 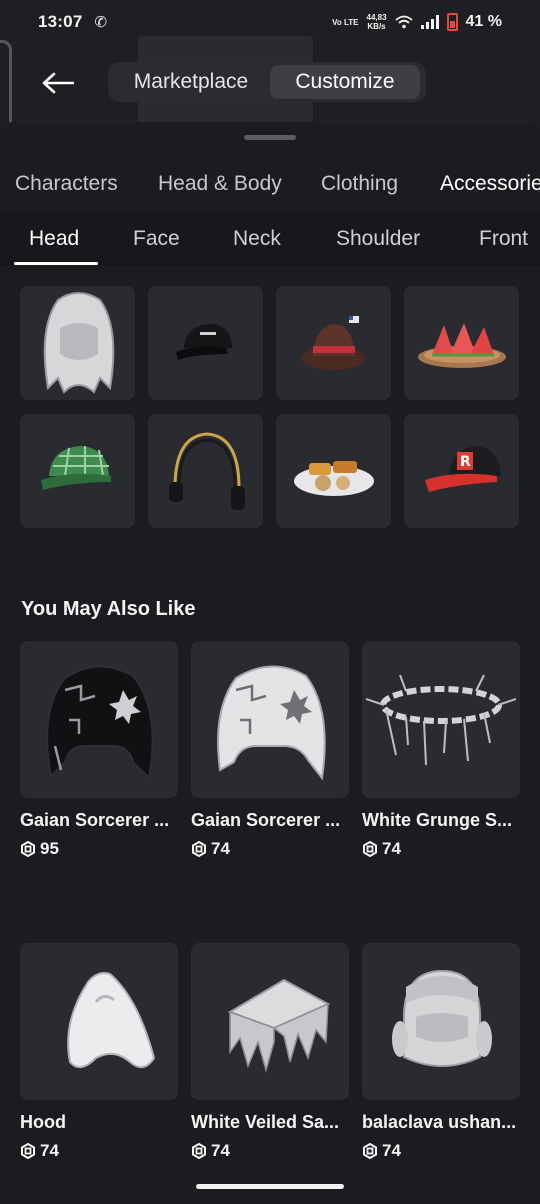 What do you see at coordinates (378, 239) in the screenshot?
I see `subtab-shoulder: Shoulder` at bounding box center [378, 239].